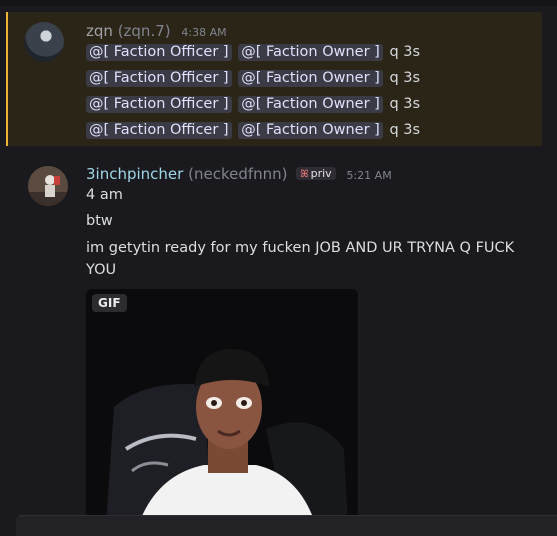 The height and width of the screenshot is (536, 557). Describe the element at coordinates (278, 3) in the screenshot. I see `channel-top-edge` at that location.